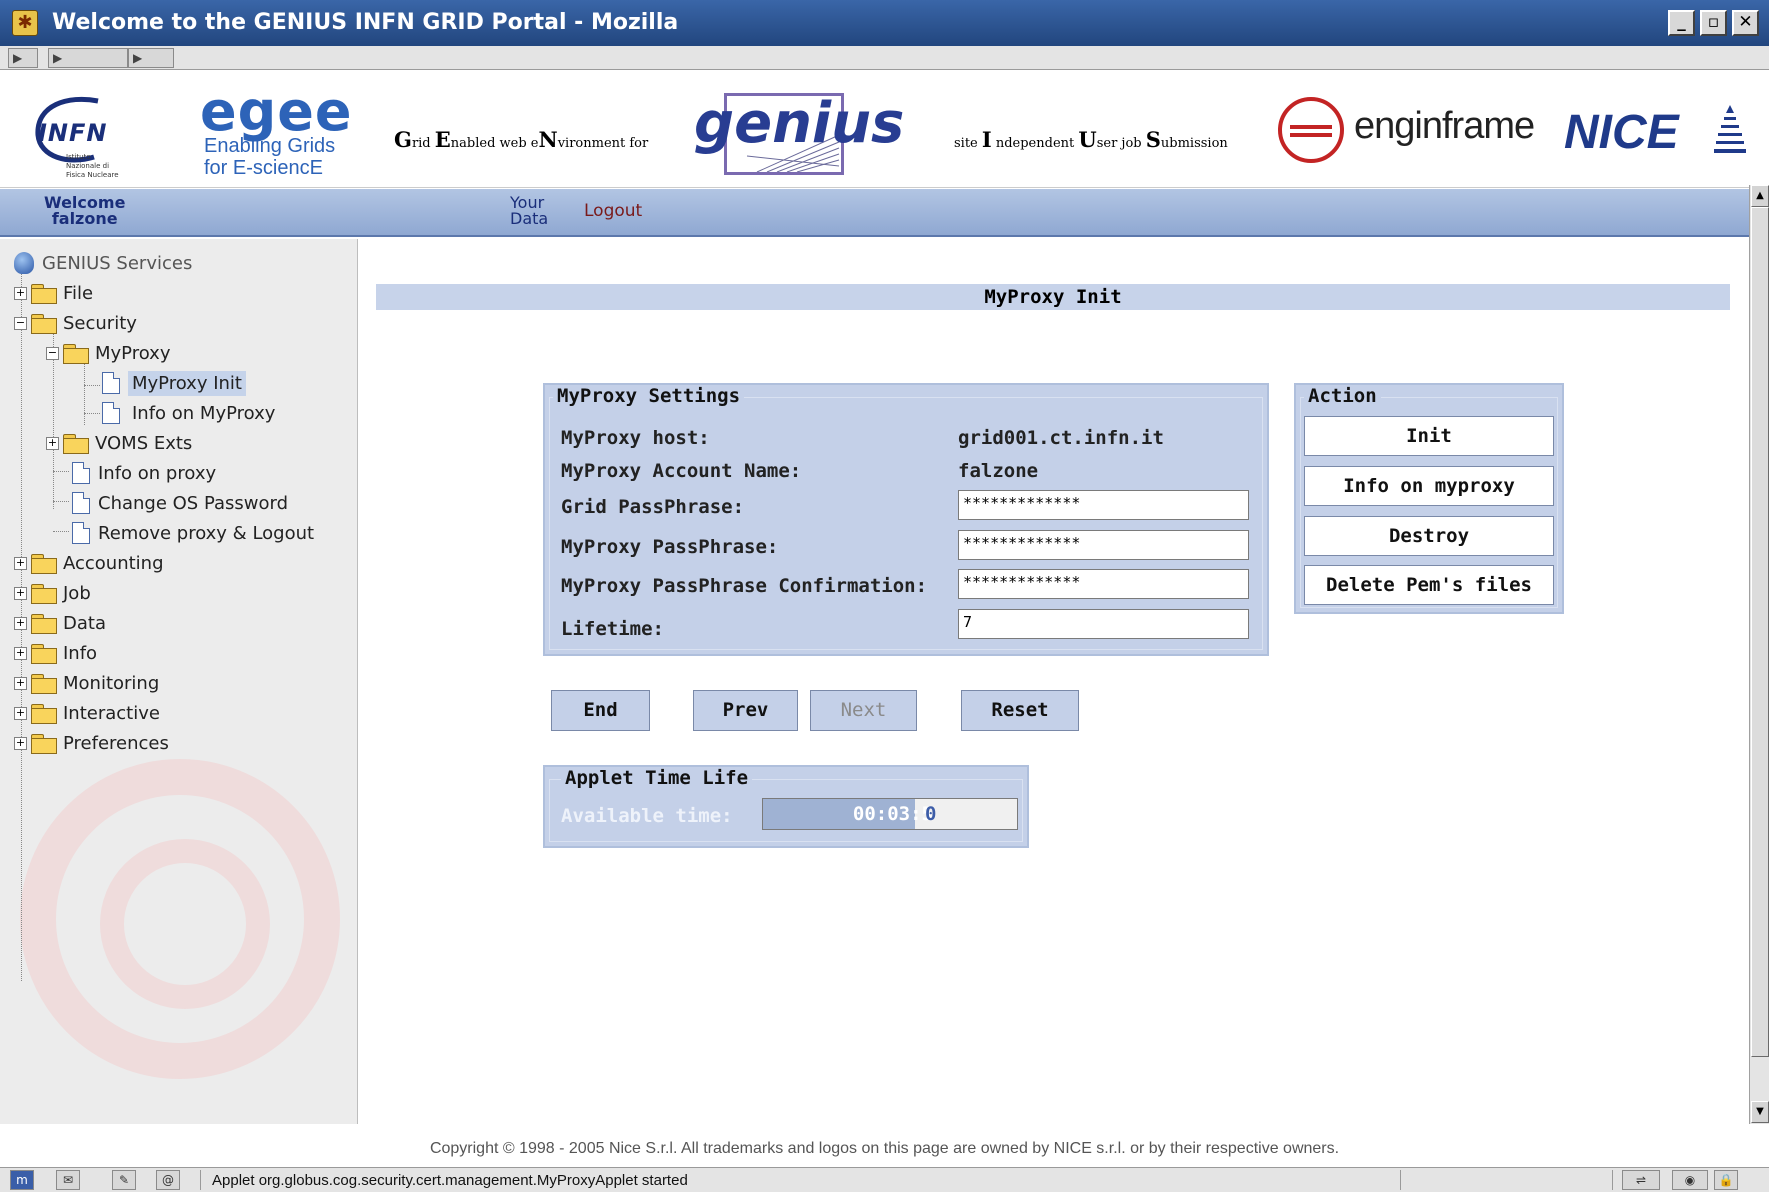 The image size is (1769, 1192). Describe the element at coordinates (600, 710) in the screenshot. I see `end-button: End` at that location.